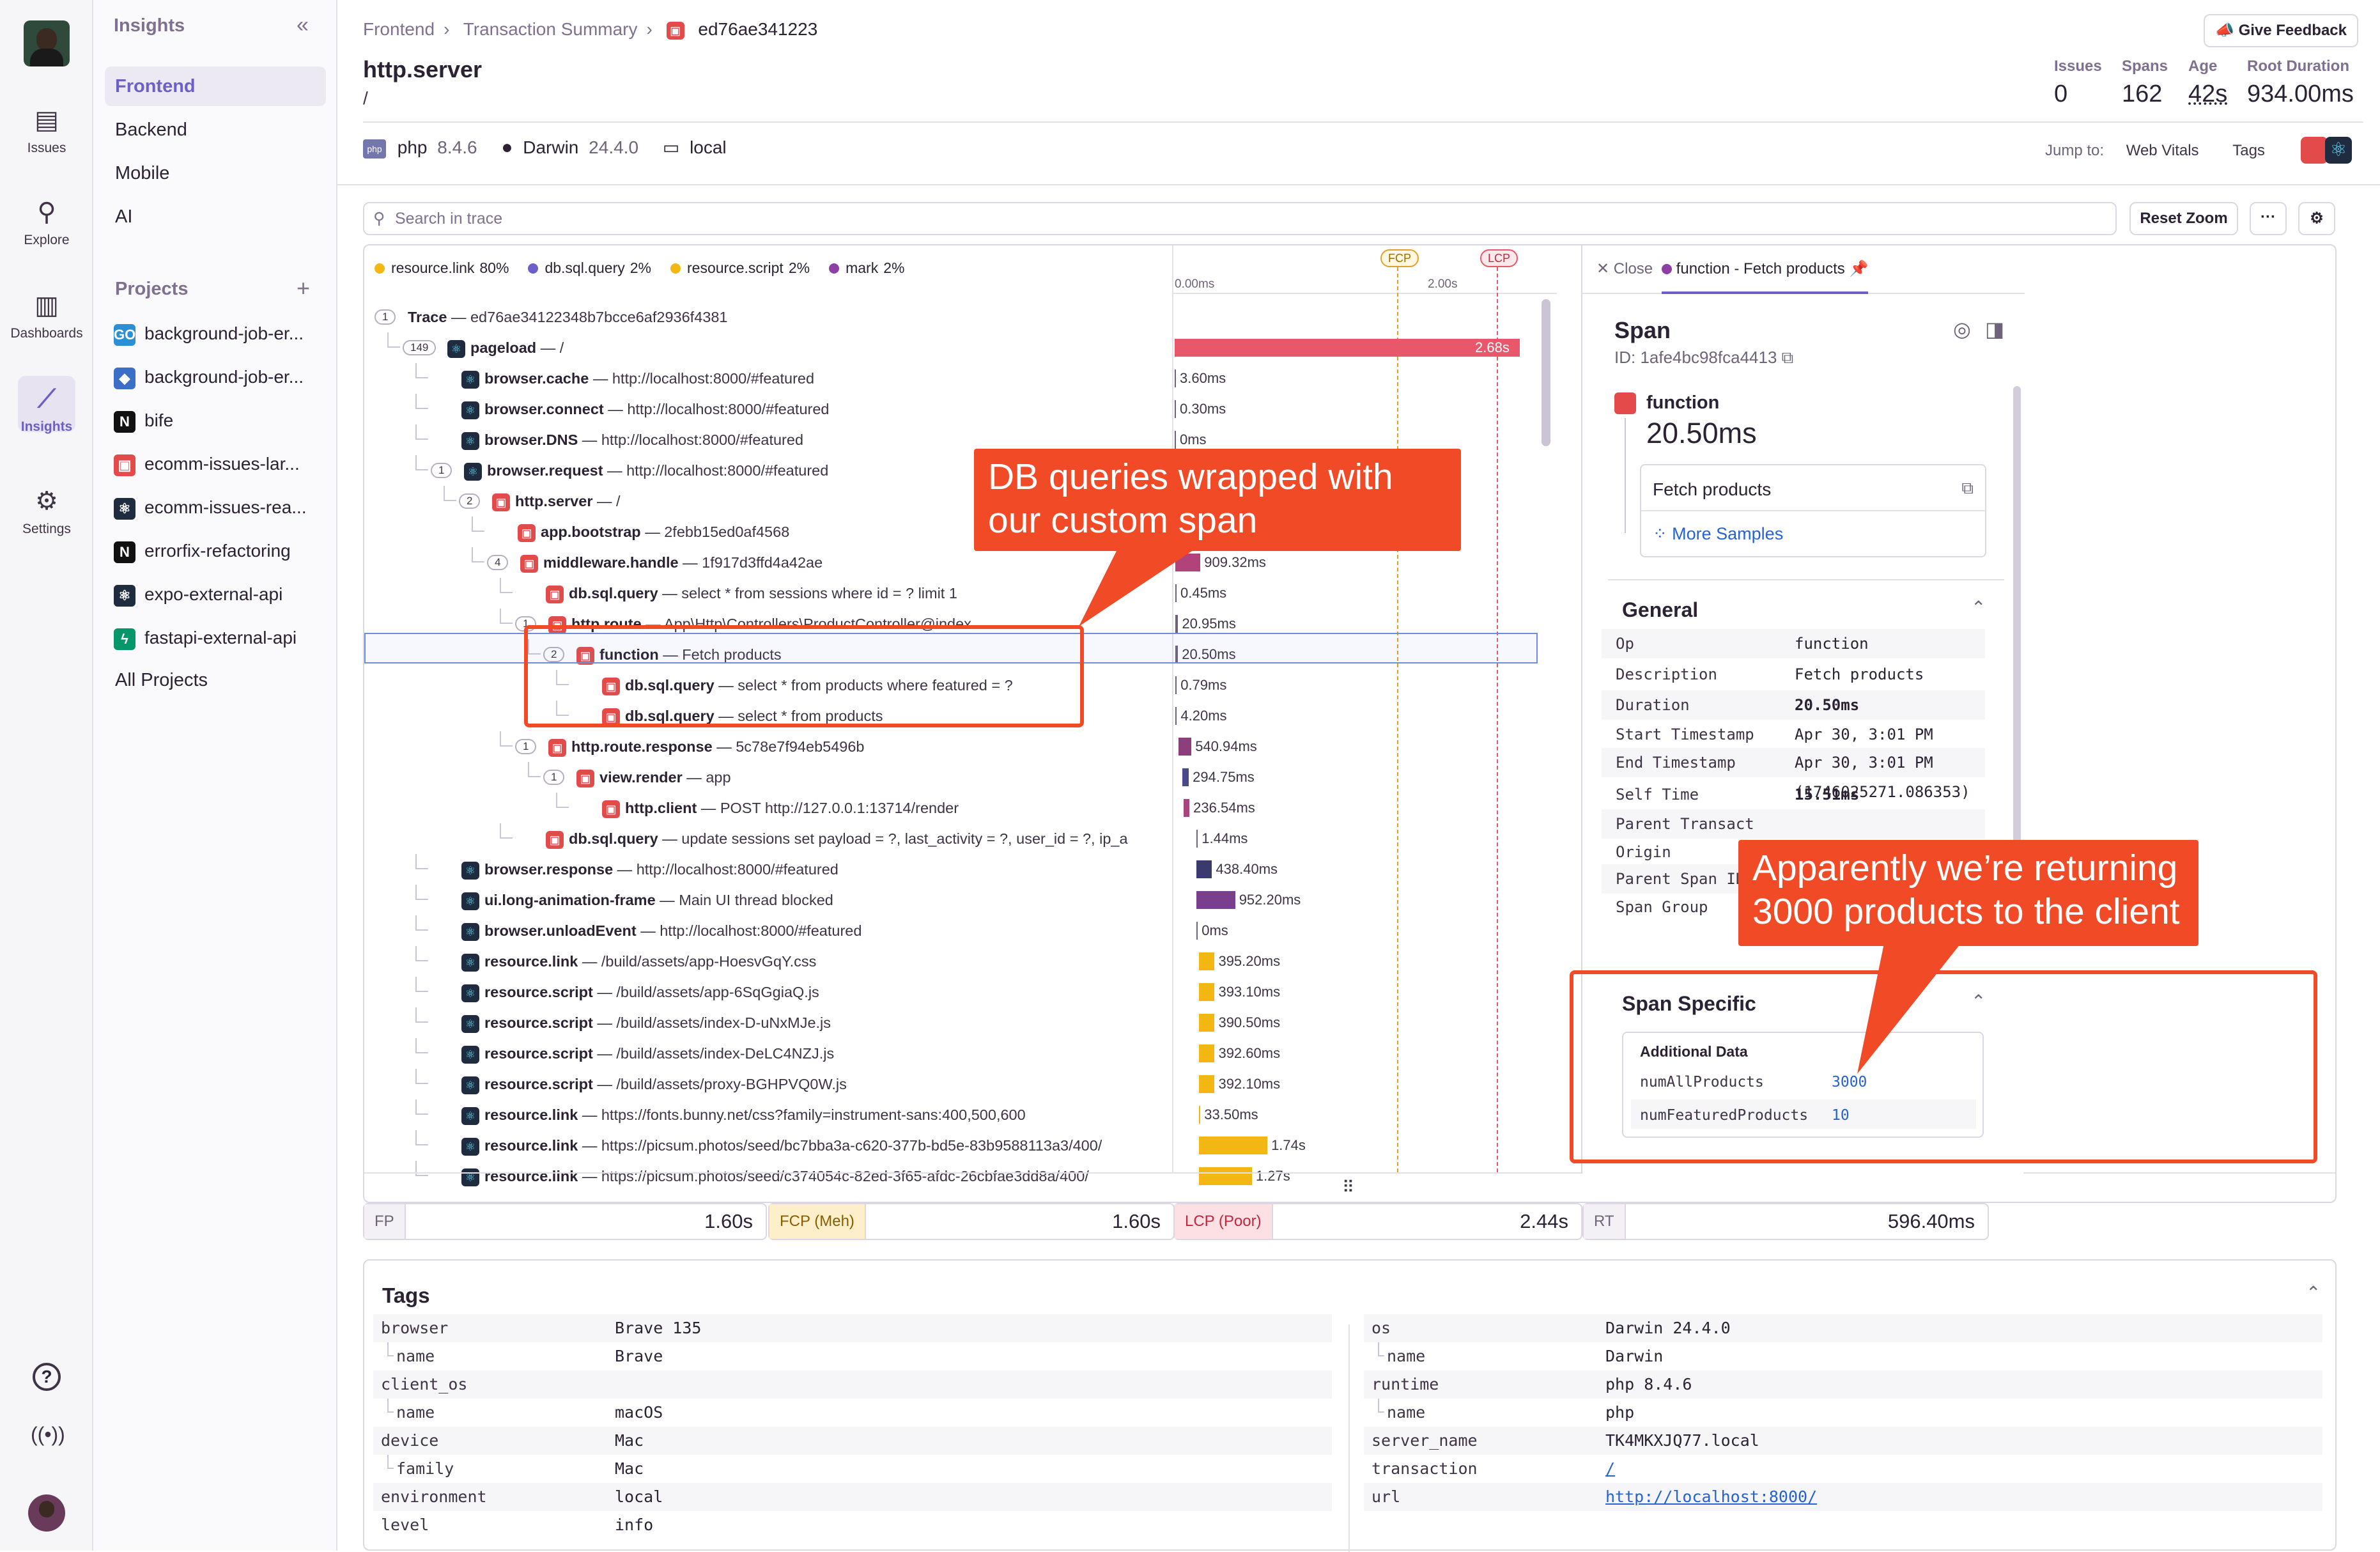 Image resolution: width=2380 pixels, height=1552 pixels. What do you see at coordinates (399, 29) in the screenshot?
I see `breadcrumb-frontend: Frontend` at bounding box center [399, 29].